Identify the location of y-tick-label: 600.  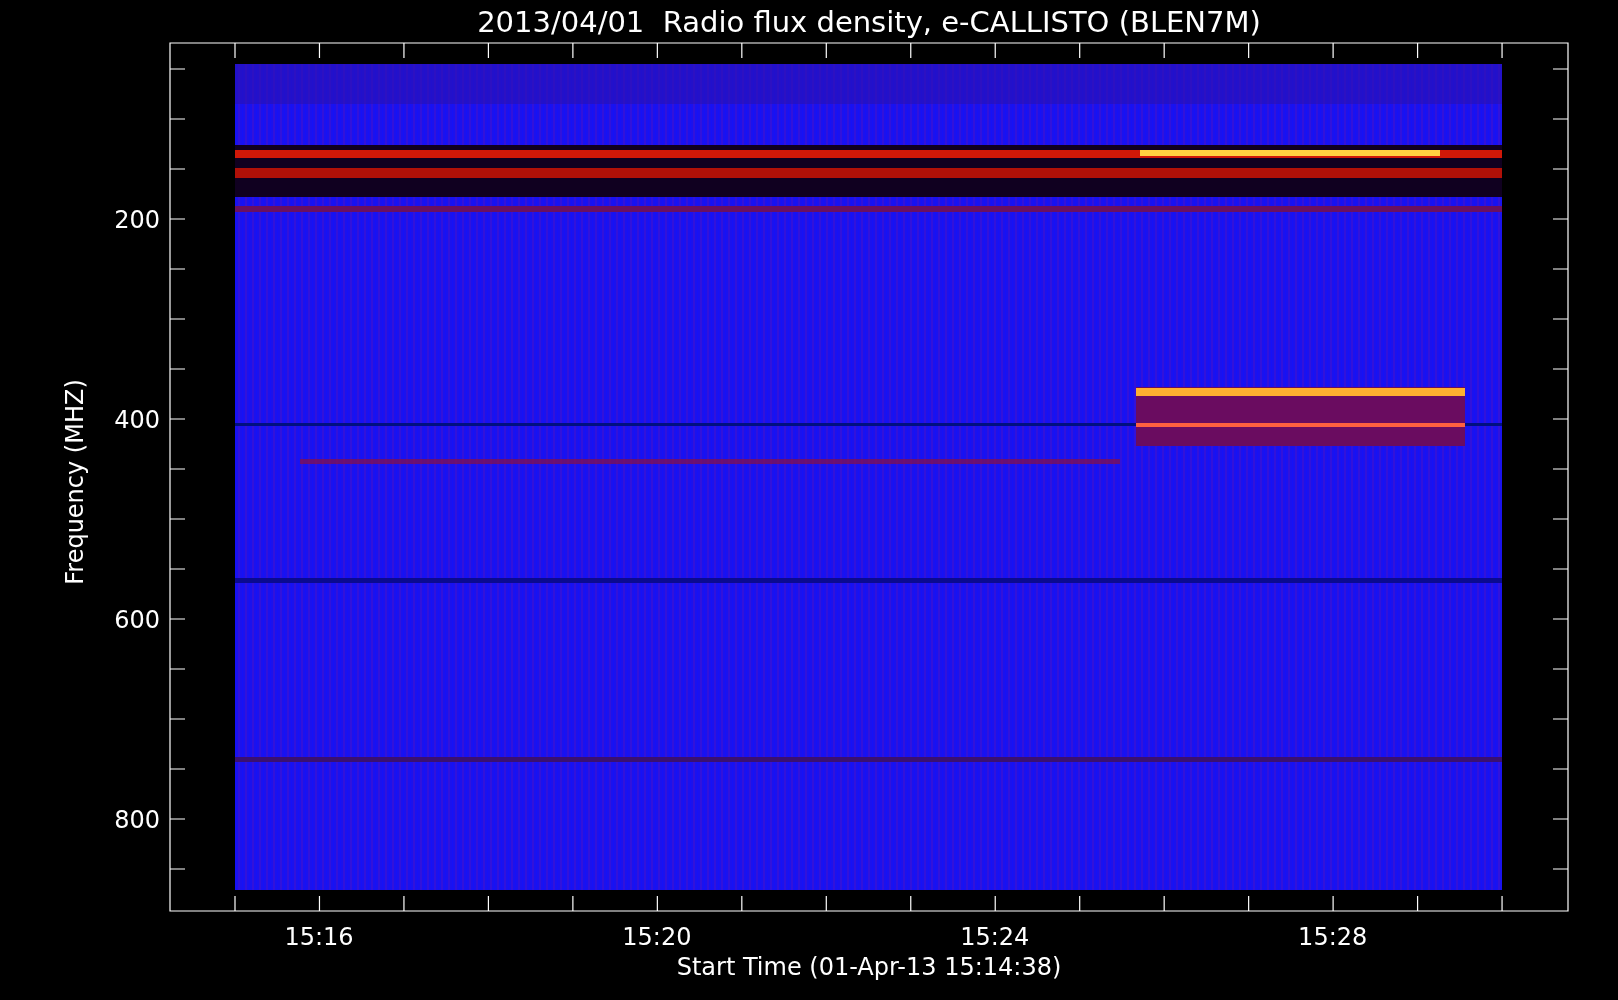
(137, 620).